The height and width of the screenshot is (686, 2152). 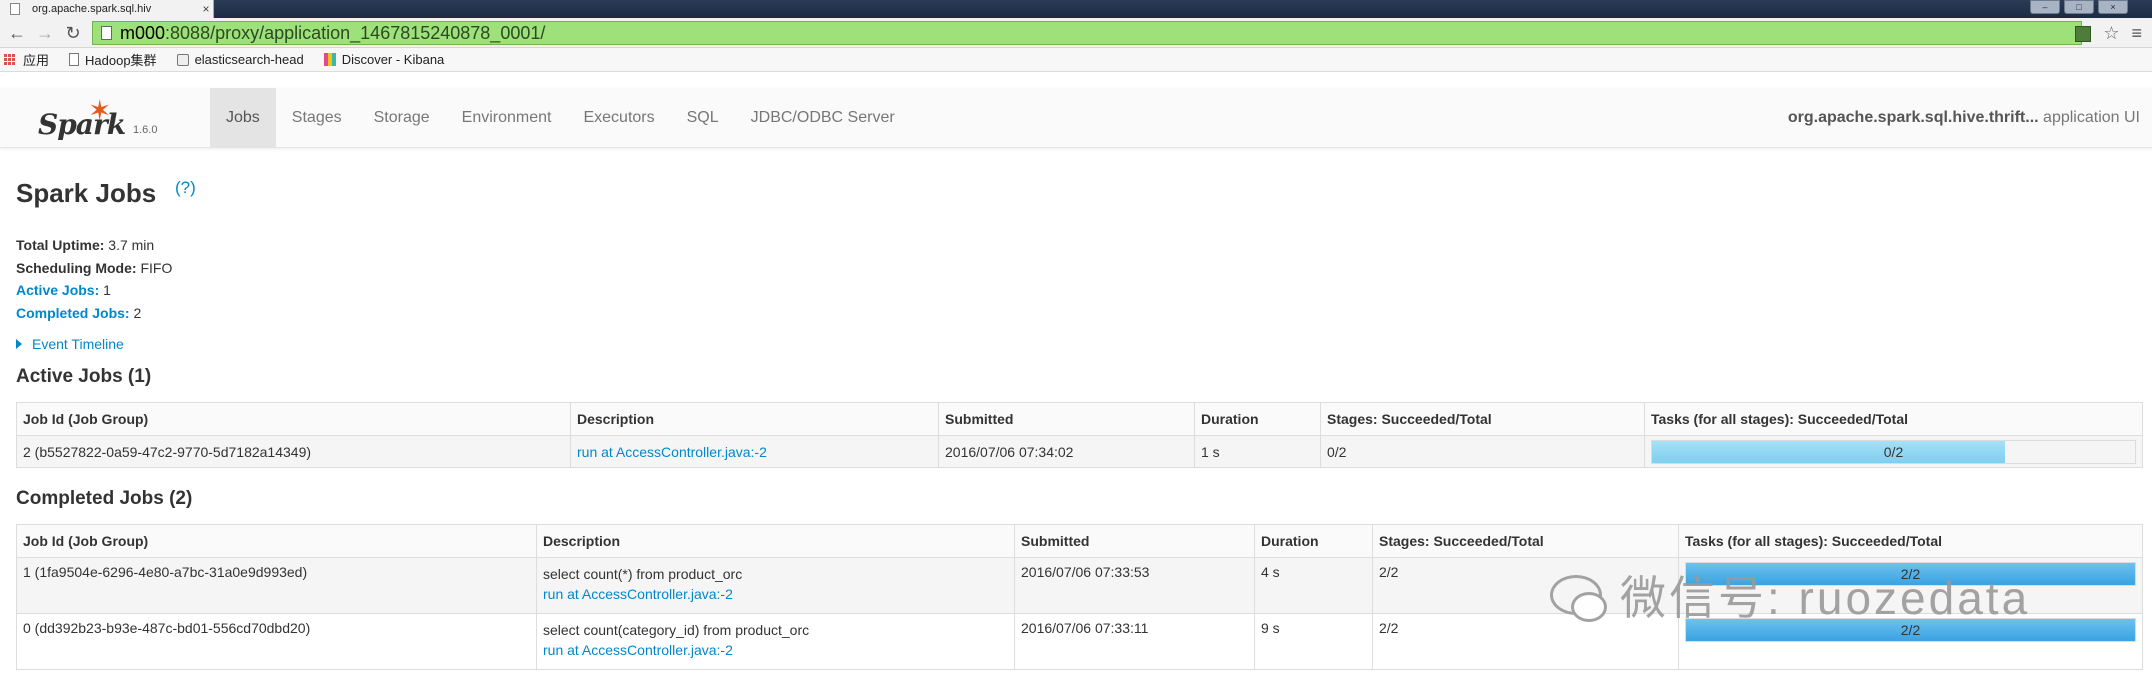 What do you see at coordinates (73, 33) in the screenshot?
I see `reload-icon: ↻` at bounding box center [73, 33].